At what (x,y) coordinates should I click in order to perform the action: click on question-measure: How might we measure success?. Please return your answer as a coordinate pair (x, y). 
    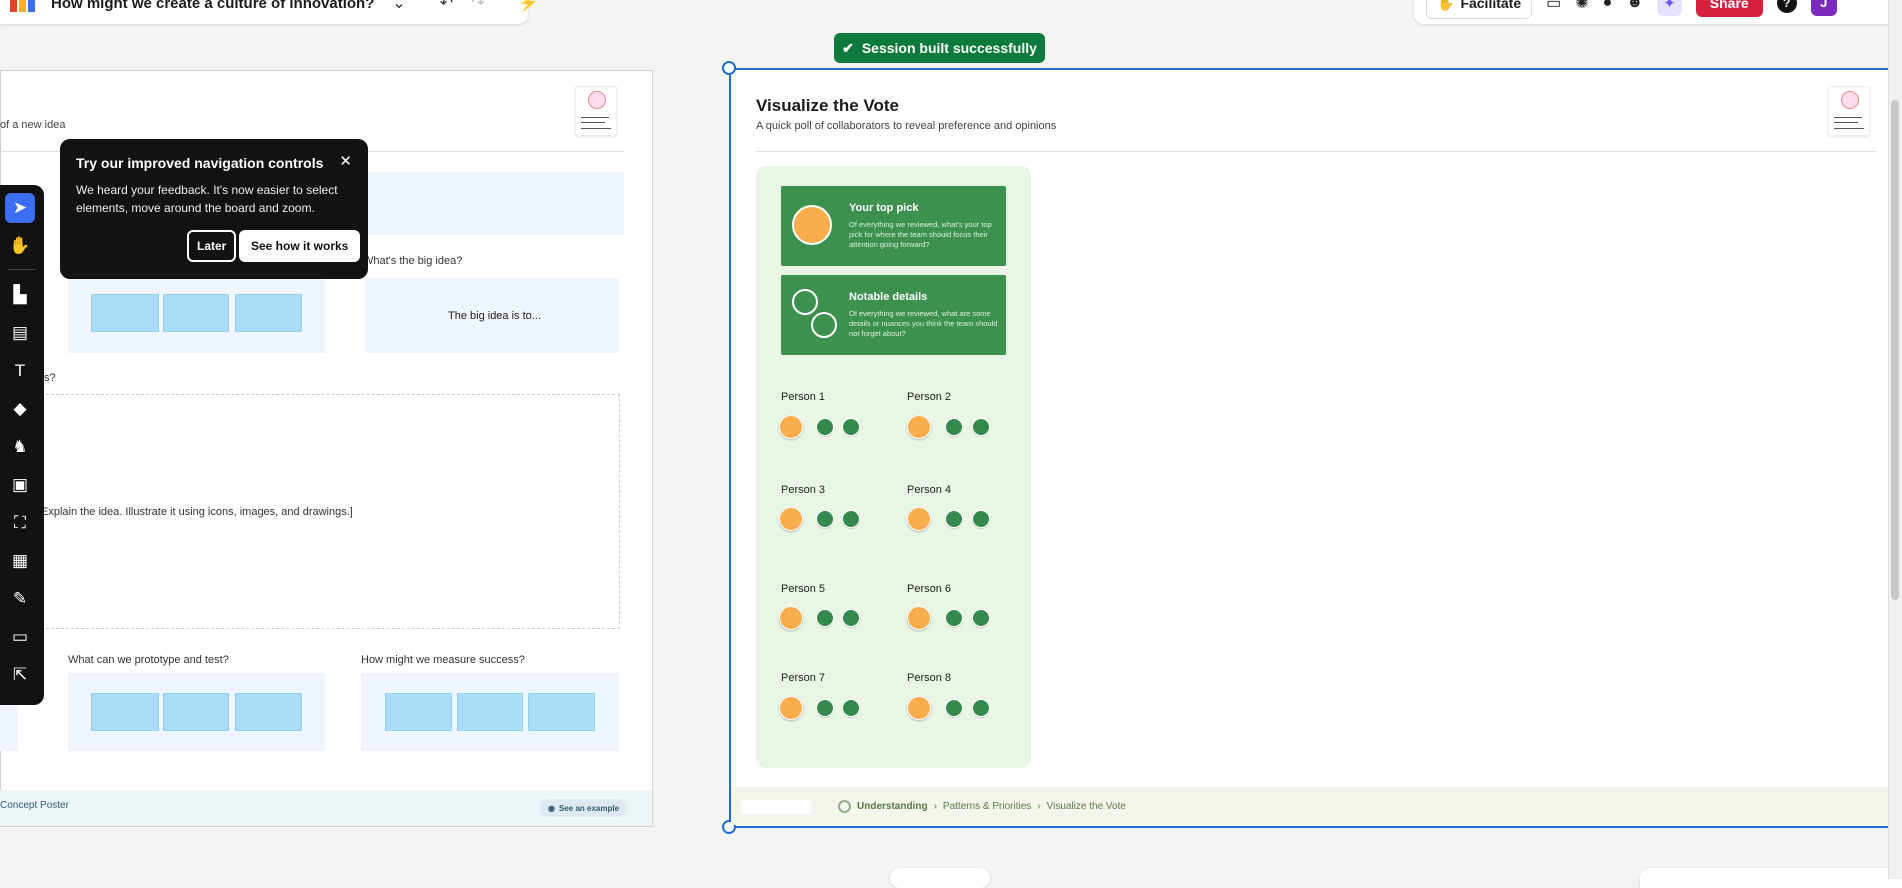
    Looking at the image, I should click on (443, 660).